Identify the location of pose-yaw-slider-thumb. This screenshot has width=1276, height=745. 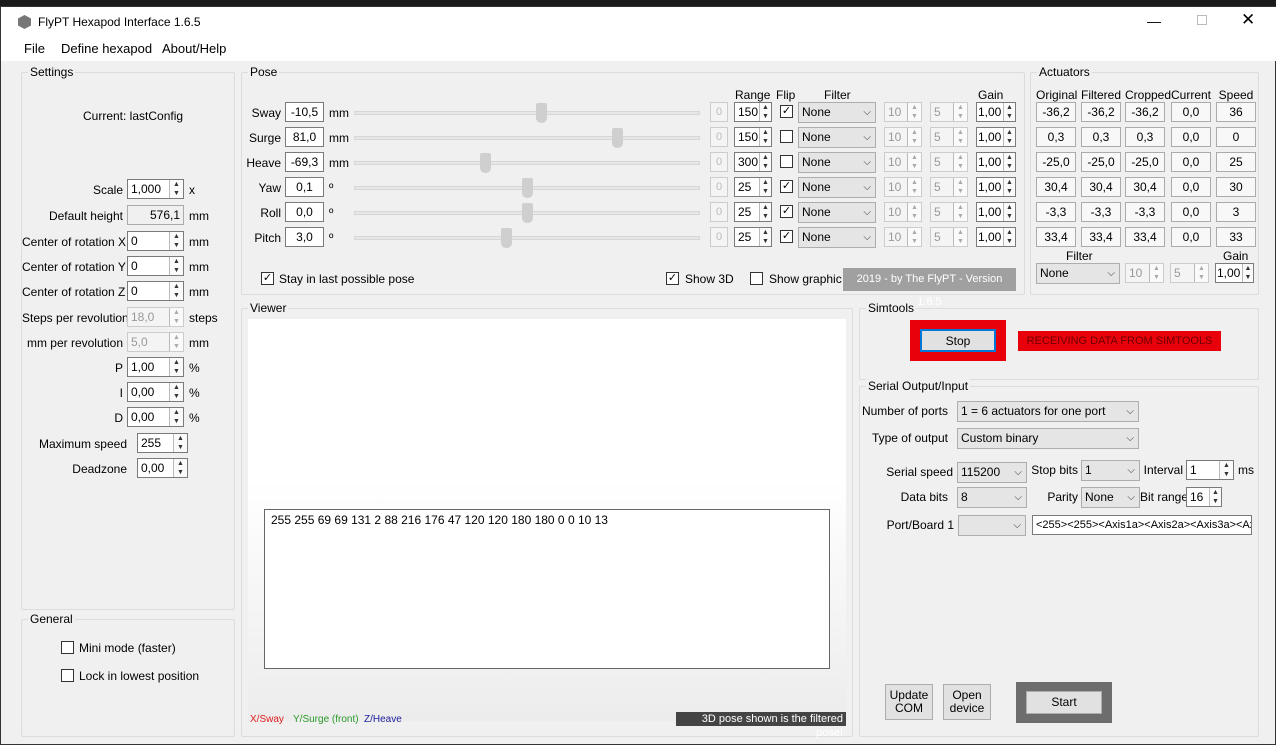
(527, 188).